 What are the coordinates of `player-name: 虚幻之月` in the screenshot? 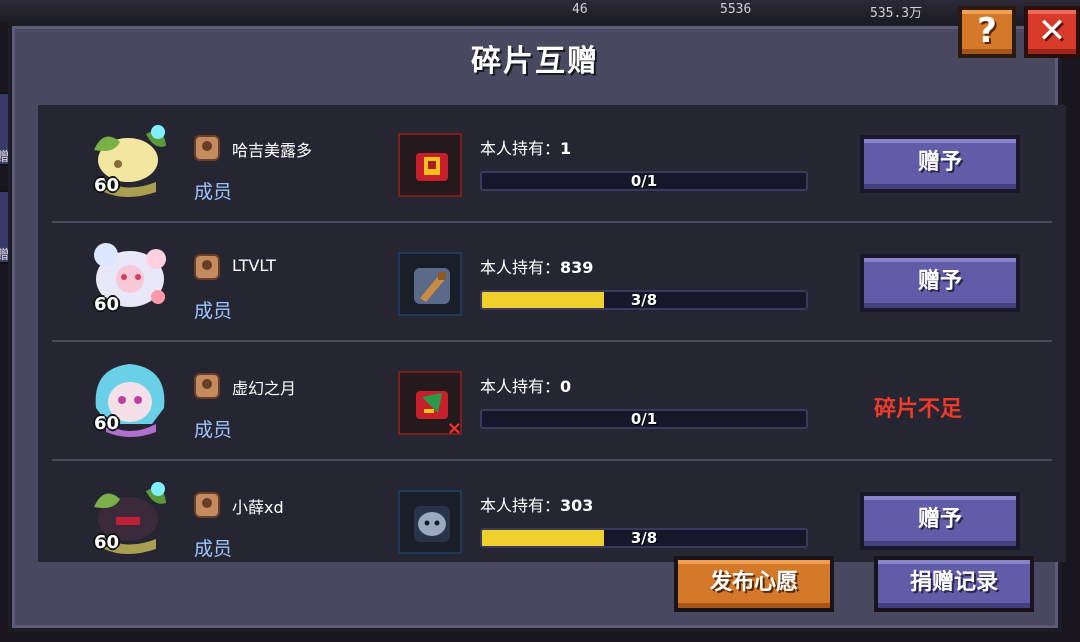 It's located at (264, 388).